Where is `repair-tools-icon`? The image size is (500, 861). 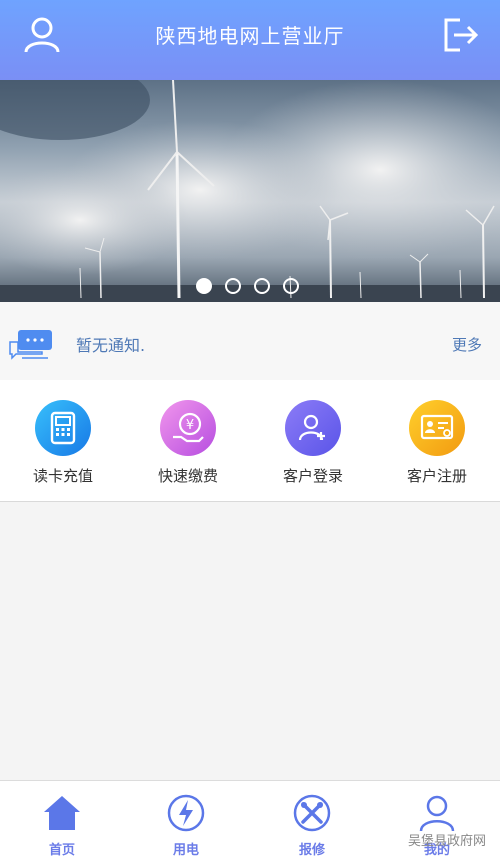 repair-tools-icon is located at coordinates (312, 813).